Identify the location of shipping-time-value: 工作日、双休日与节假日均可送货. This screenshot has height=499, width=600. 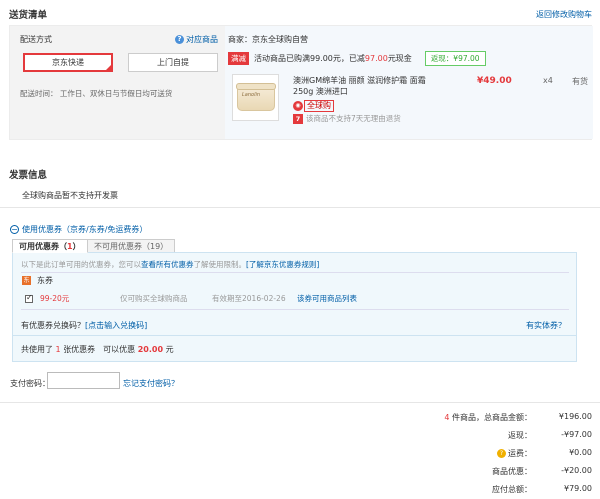
(116, 93).